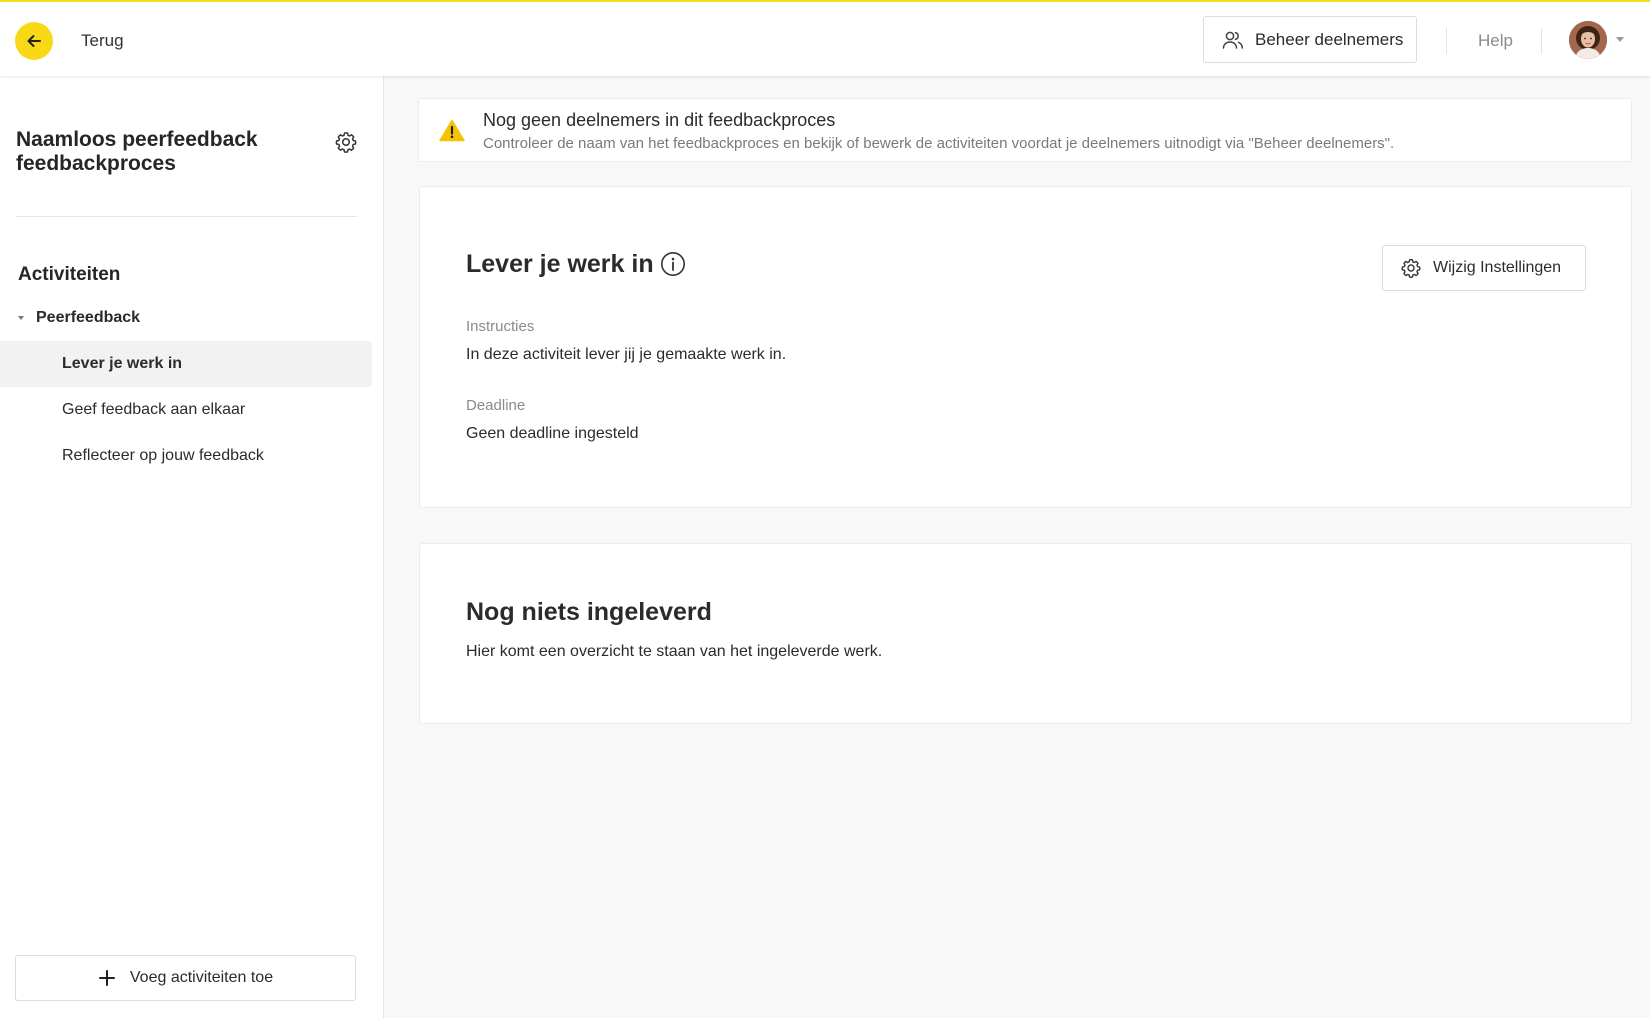  What do you see at coordinates (163, 455) in the screenshot?
I see `sidebar-item-label: Reflecteer op jouw feedback` at bounding box center [163, 455].